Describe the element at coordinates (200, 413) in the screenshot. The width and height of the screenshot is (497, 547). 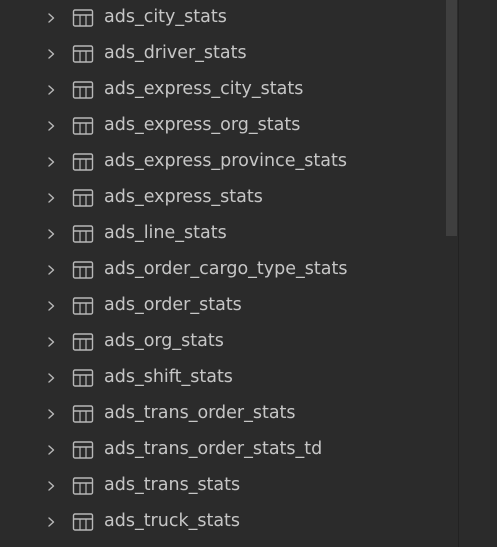
I see `tree-item-label: ads_trans_order_stats` at that location.